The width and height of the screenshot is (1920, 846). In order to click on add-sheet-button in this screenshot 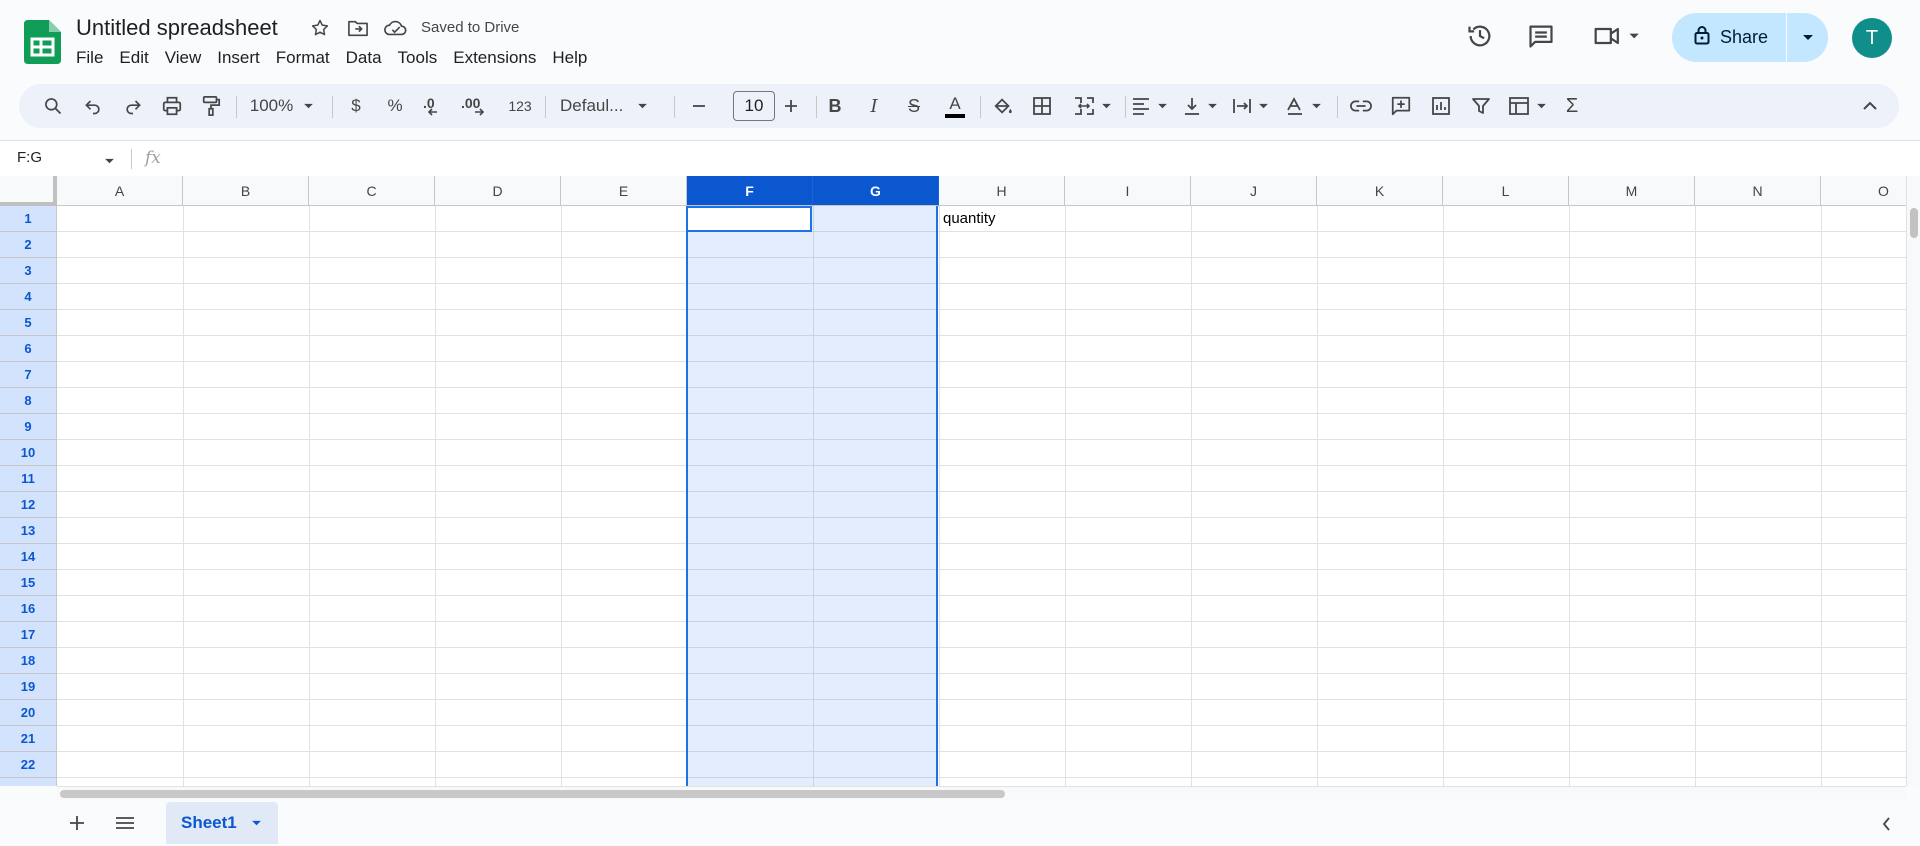, I will do `click(77, 823)`.